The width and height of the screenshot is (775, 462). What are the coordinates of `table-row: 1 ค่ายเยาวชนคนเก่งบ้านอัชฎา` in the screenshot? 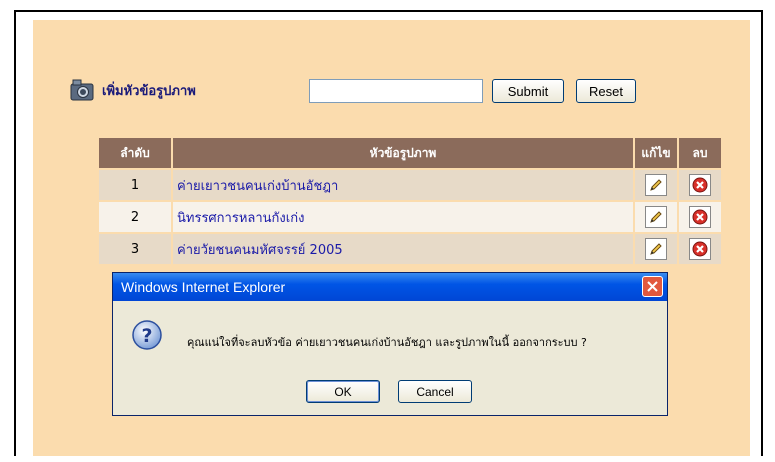 It's located at (410, 185).